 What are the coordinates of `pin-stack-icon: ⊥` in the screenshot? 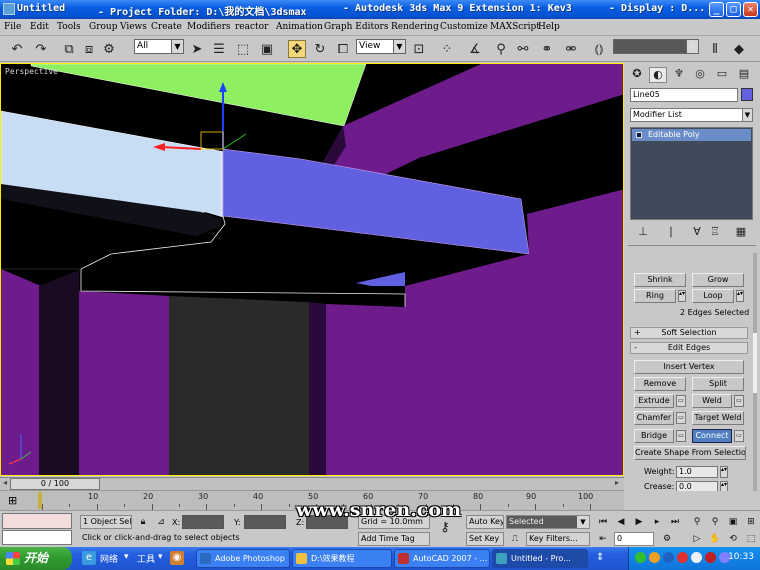 It's located at (643, 232).